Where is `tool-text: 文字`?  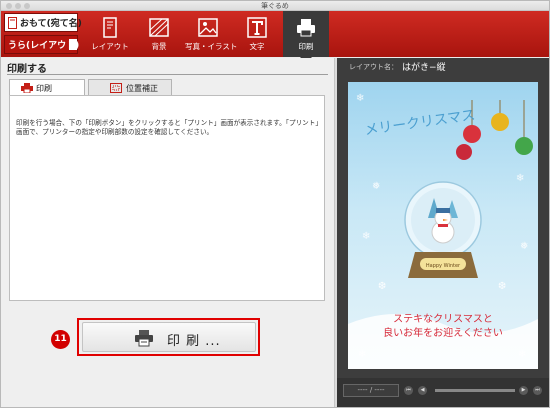 tool-text: 文字 is located at coordinates (257, 34).